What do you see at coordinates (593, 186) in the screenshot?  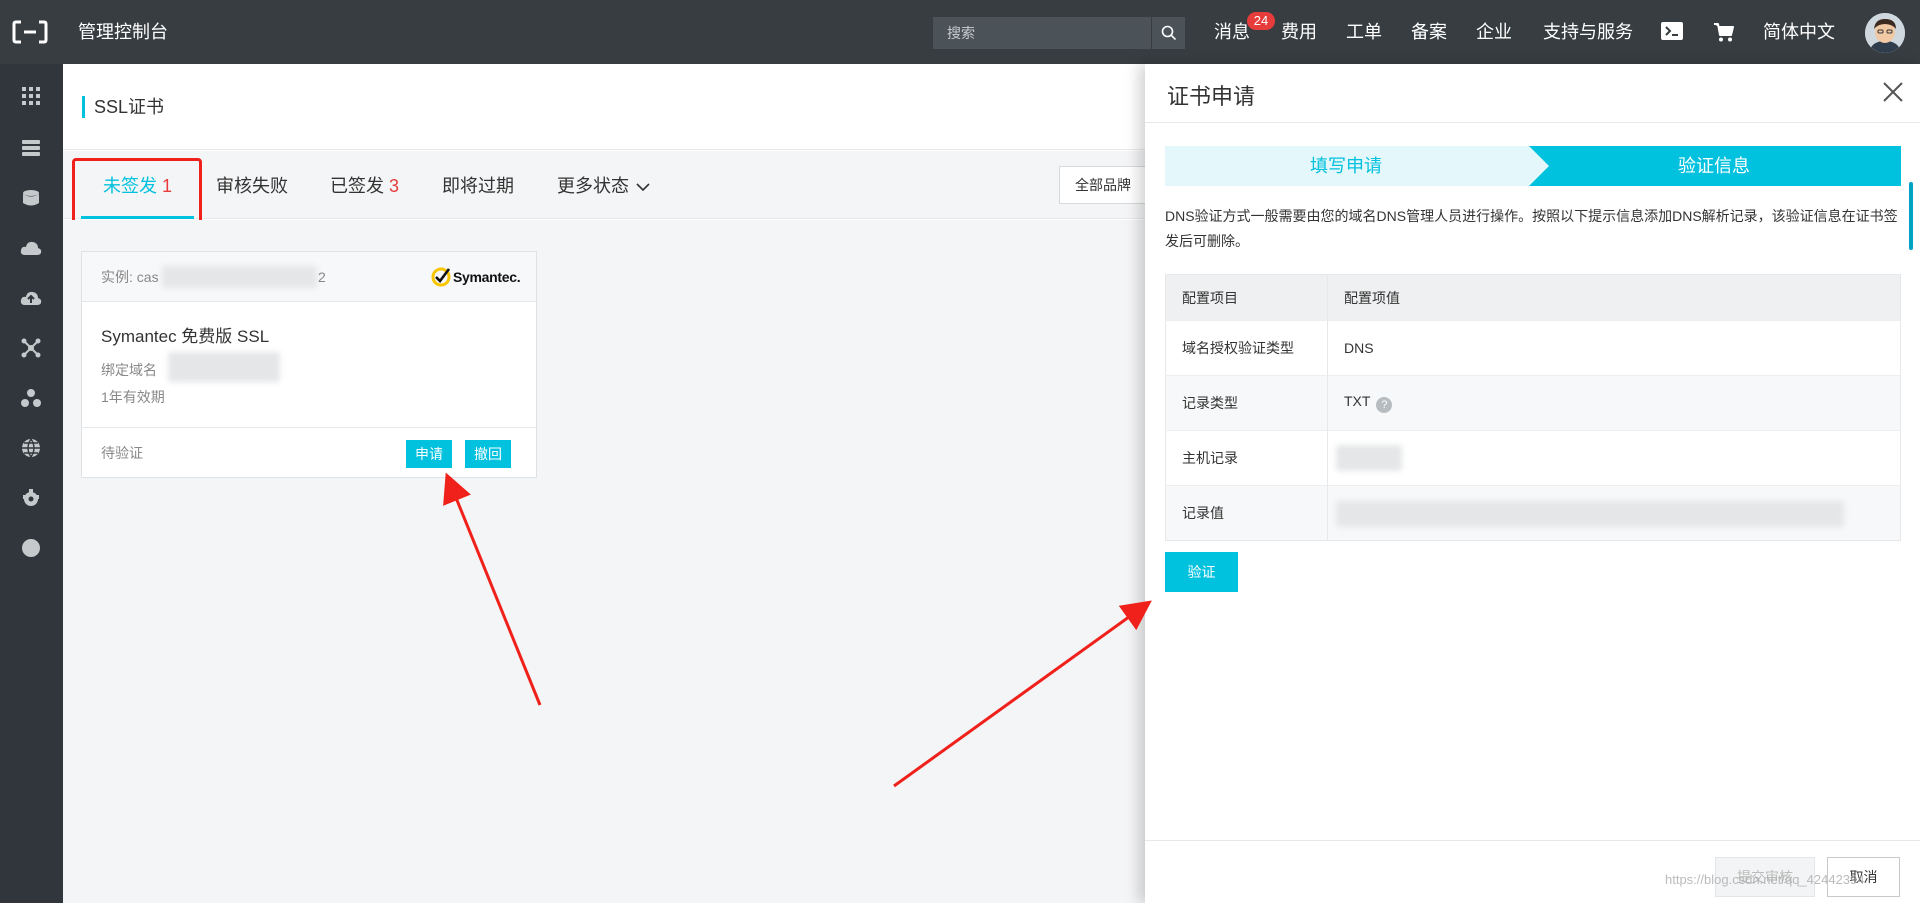 I see `tab-more-status-label: 更多状态` at bounding box center [593, 186].